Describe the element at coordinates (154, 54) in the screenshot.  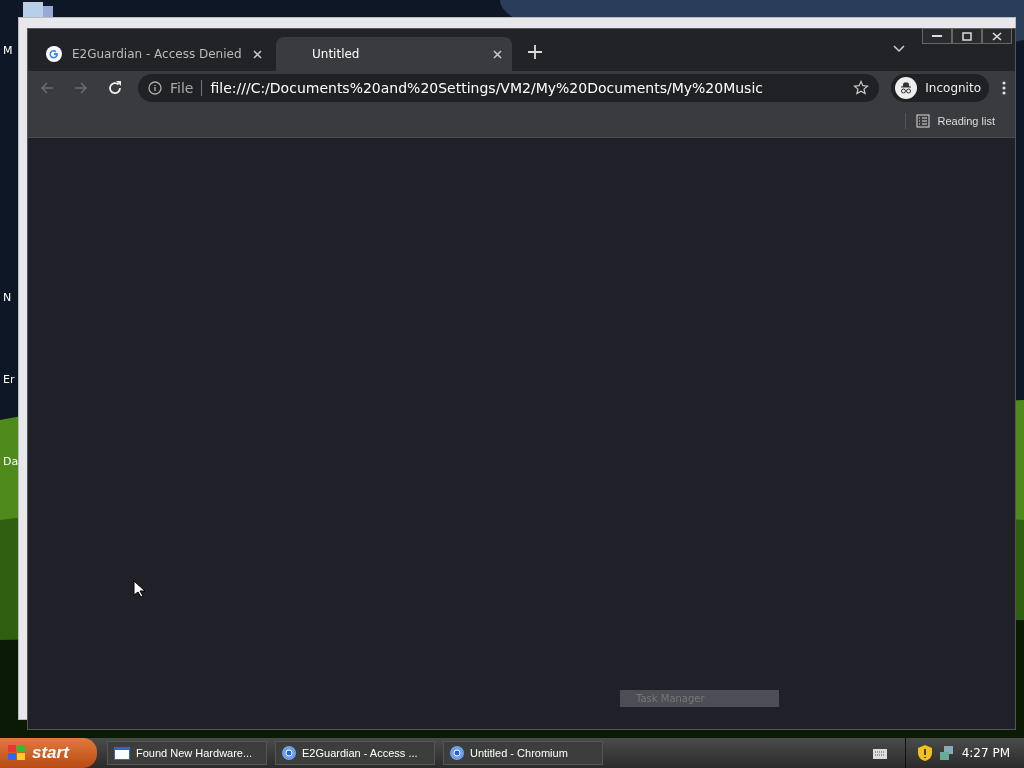
I see `browser-tab: E2Guardian - Access Denied` at that location.